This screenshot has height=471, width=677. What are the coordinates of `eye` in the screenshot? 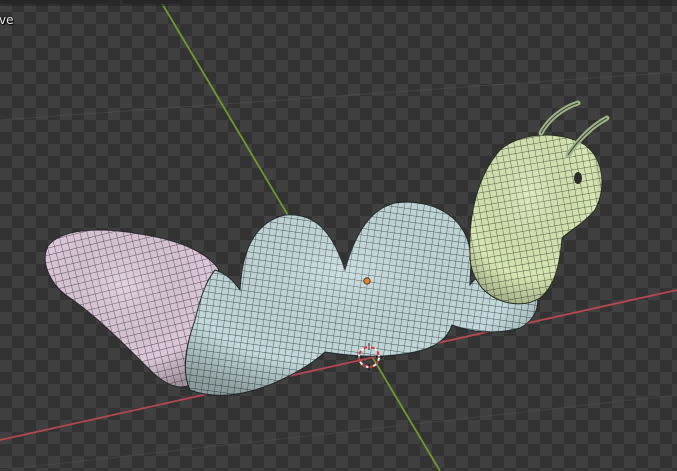 It's located at (578, 178).